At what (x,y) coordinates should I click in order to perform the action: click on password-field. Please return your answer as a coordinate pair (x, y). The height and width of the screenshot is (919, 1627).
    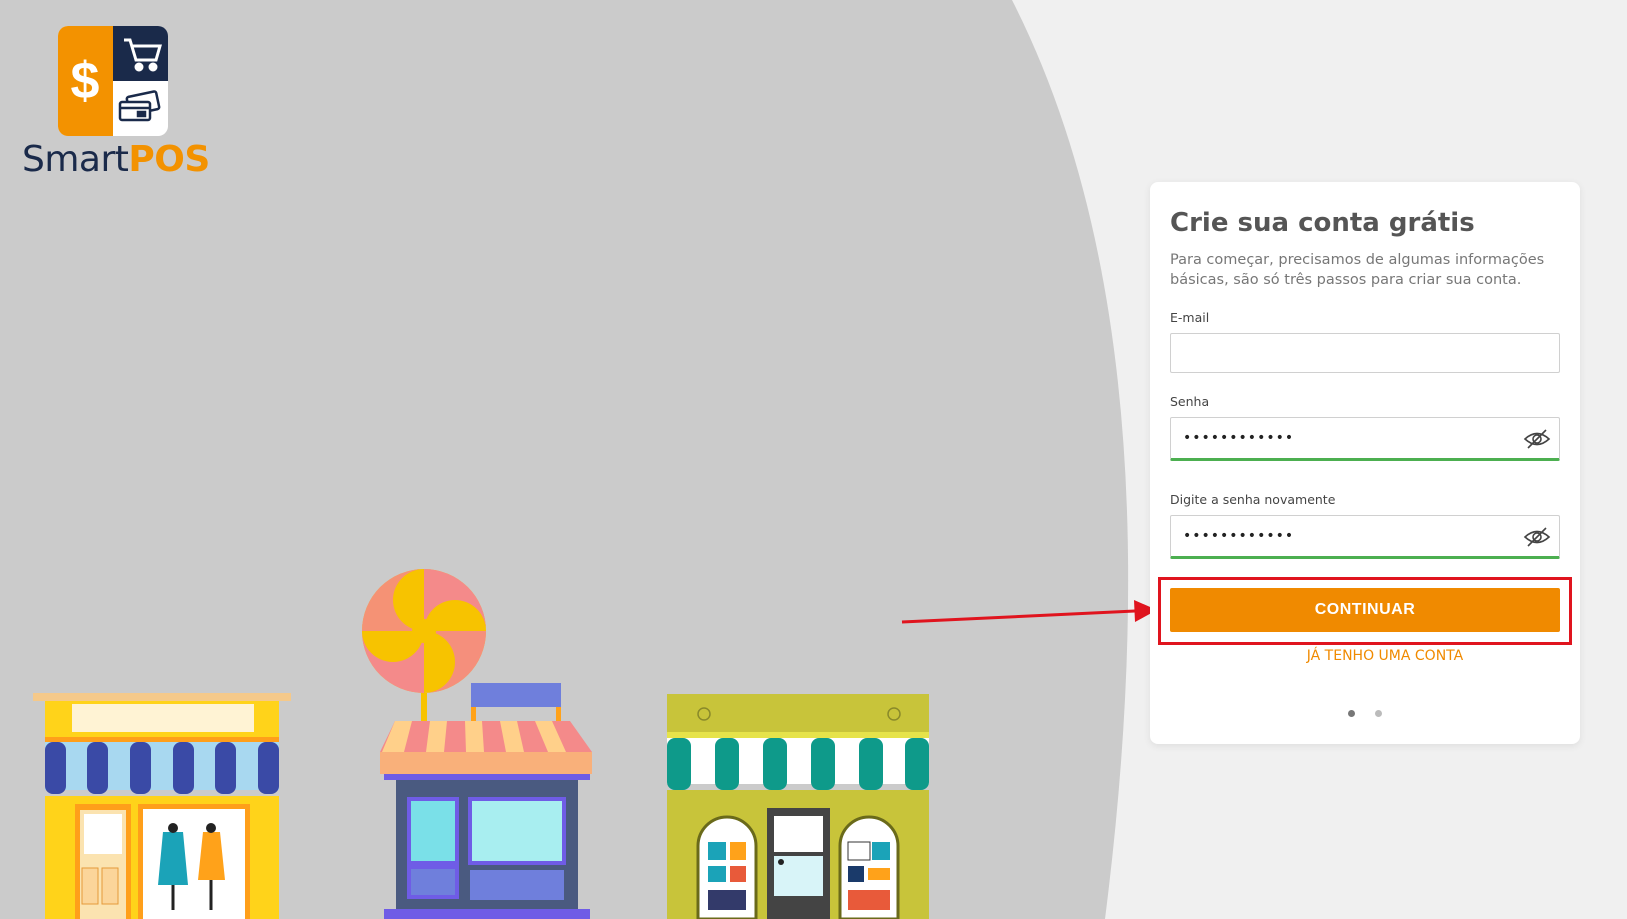
    Looking at the image, I should click on (1336, 438).